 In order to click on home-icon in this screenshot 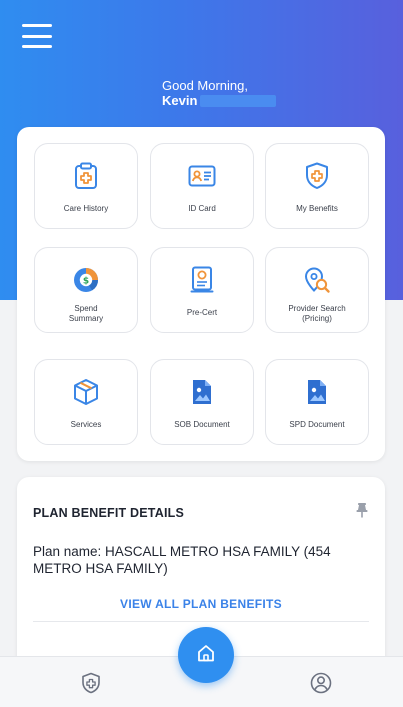, I will do `click(206, 655)`.